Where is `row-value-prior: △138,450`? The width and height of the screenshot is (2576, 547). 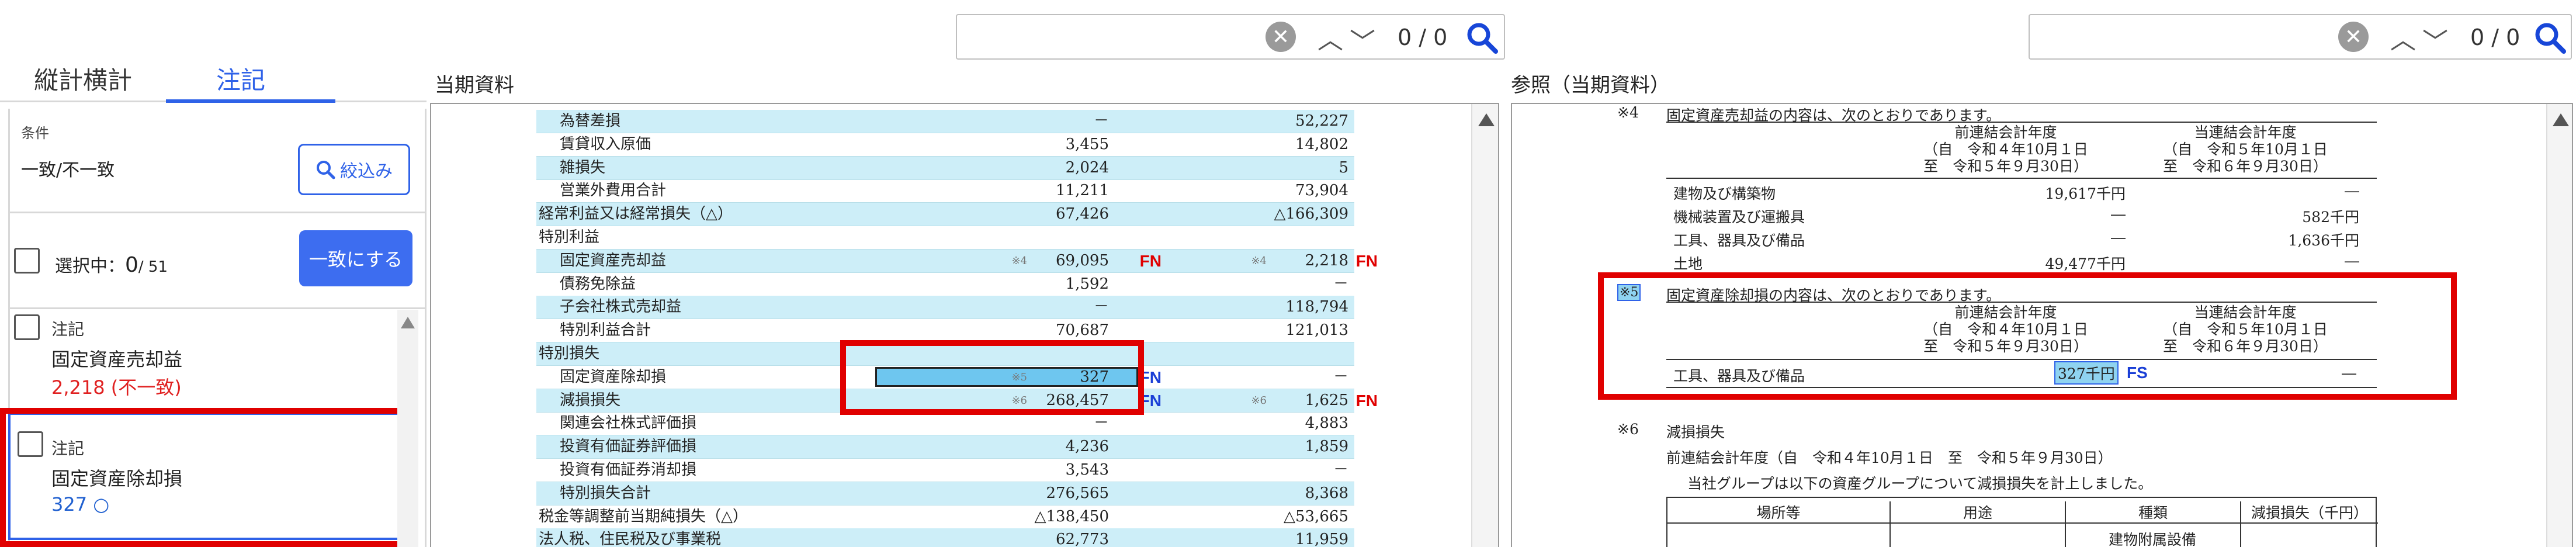 row-value-prior: △138,450 is located at coordinates (1071, 516).